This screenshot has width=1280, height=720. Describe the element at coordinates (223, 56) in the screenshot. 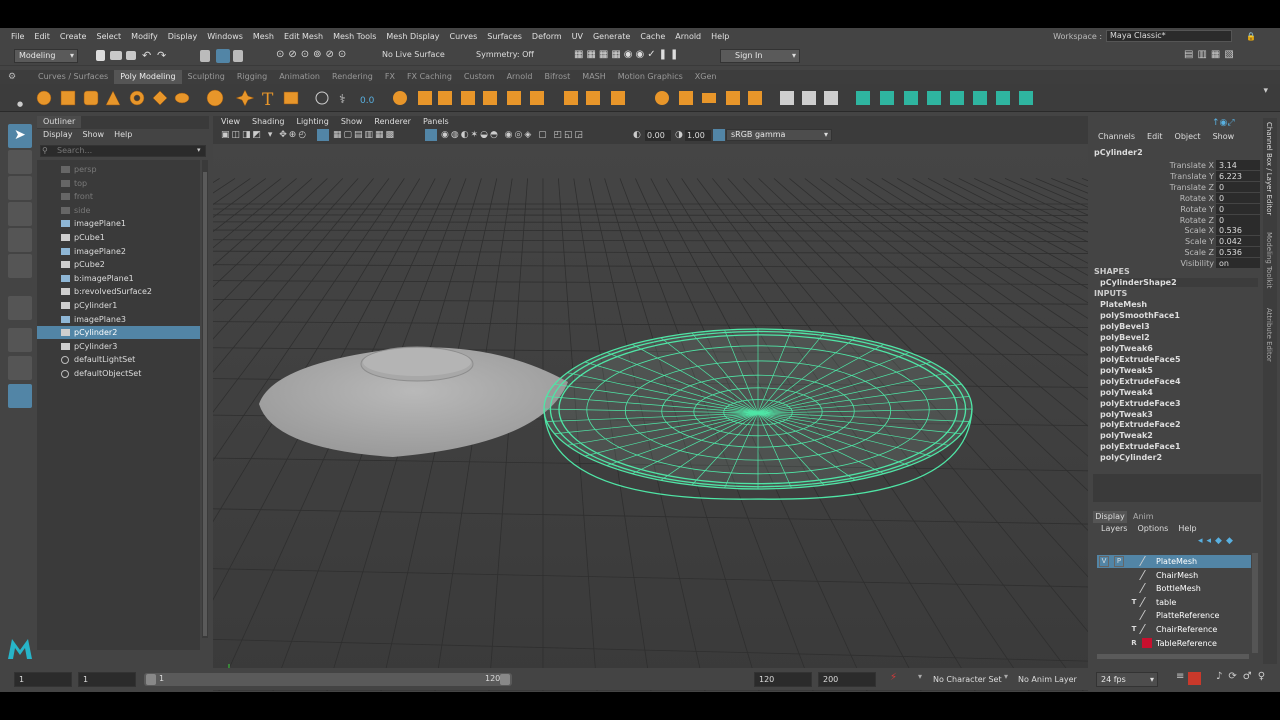

I see `select-object-icon` at that location.